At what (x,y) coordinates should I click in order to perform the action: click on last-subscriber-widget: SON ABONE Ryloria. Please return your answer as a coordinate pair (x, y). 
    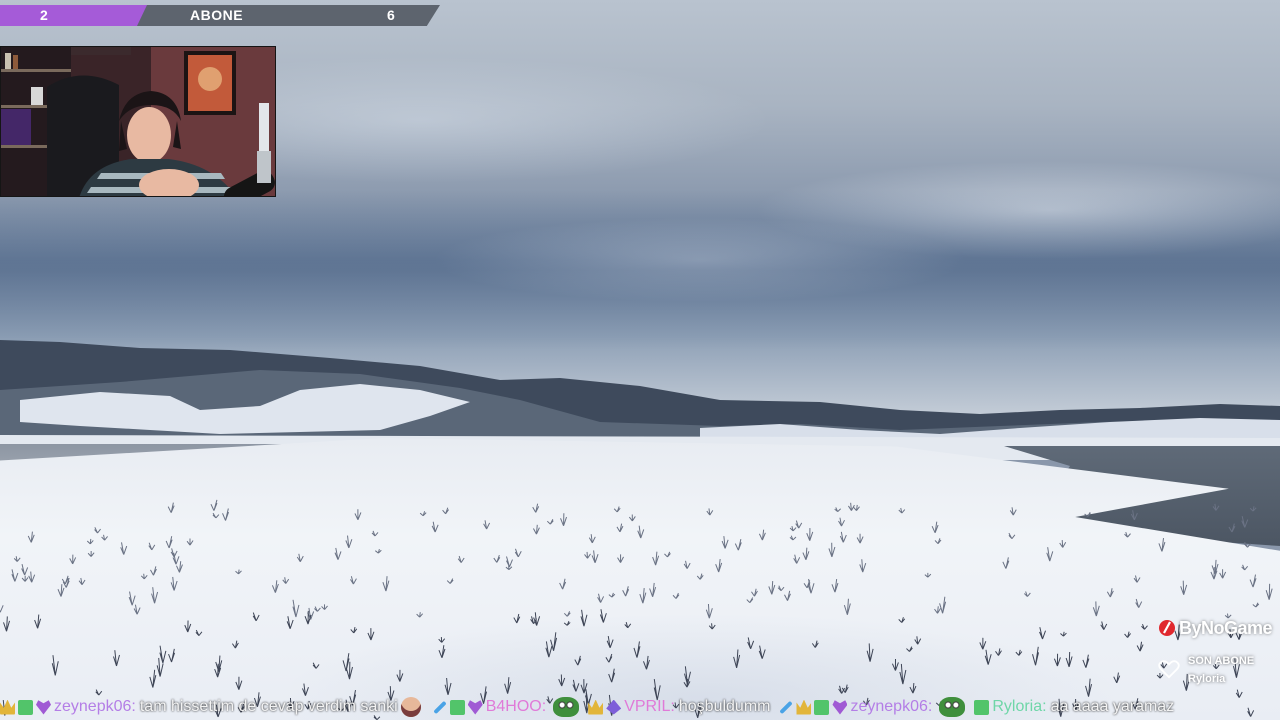
    Looking at the image, I should click on (1216, 670).